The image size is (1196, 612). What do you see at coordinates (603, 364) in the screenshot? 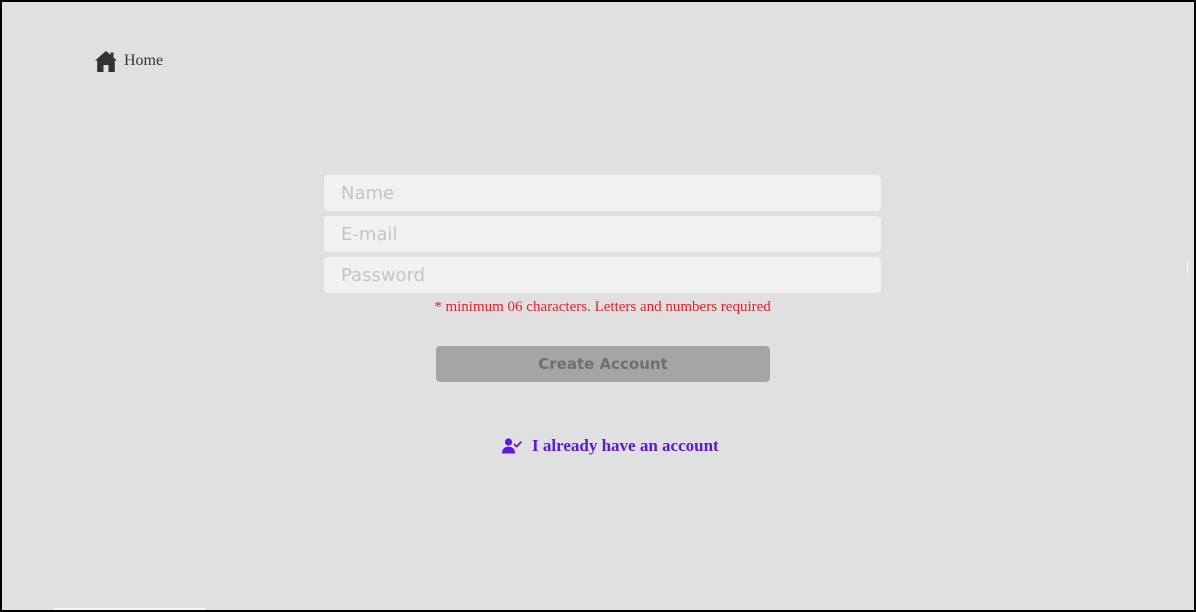
I see `create-account-button: Create Account` at bounding box center [603, 364].